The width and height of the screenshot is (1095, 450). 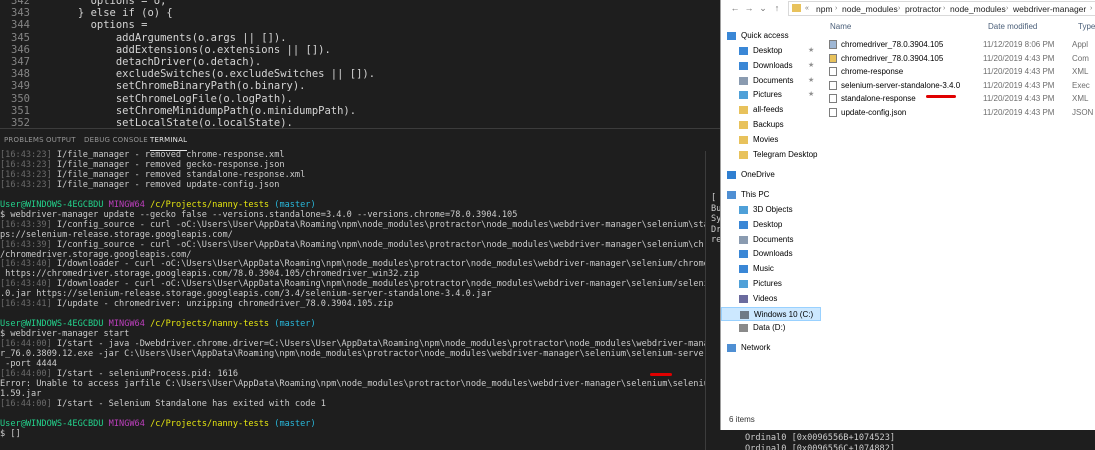 I want to click on nav-label: Desktop, so click(x=768, y=50).